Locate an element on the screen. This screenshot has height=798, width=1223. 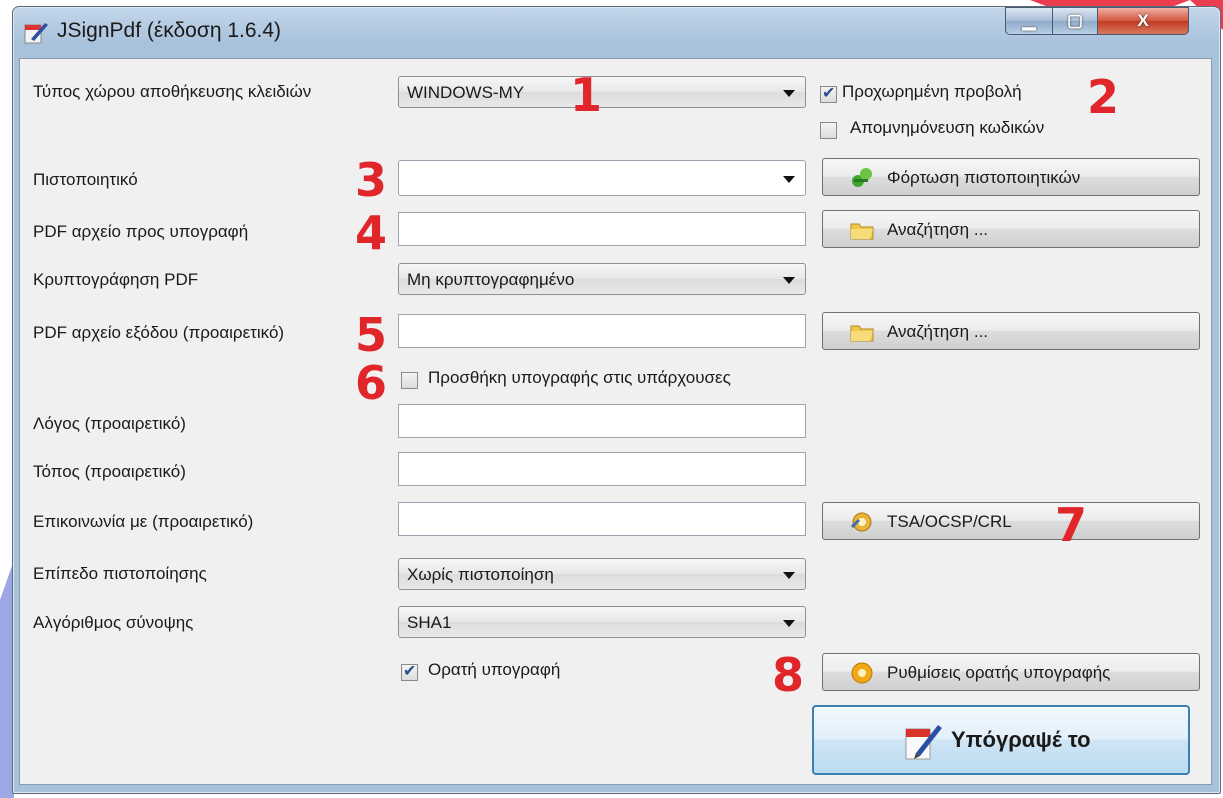
hash-alg-label: Αλγόριθμος σύνοψης is located at coordinates (113, 622).